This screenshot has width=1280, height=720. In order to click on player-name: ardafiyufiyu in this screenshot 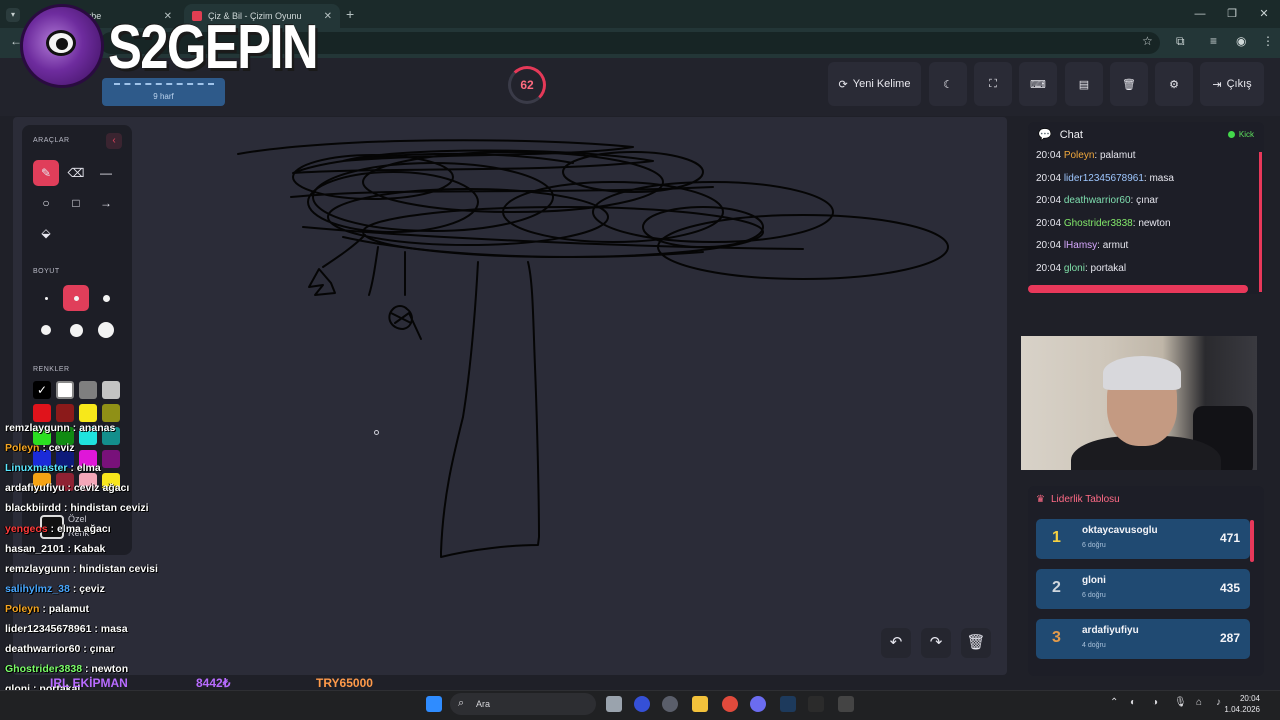, I will do `click(1110, 630)`.